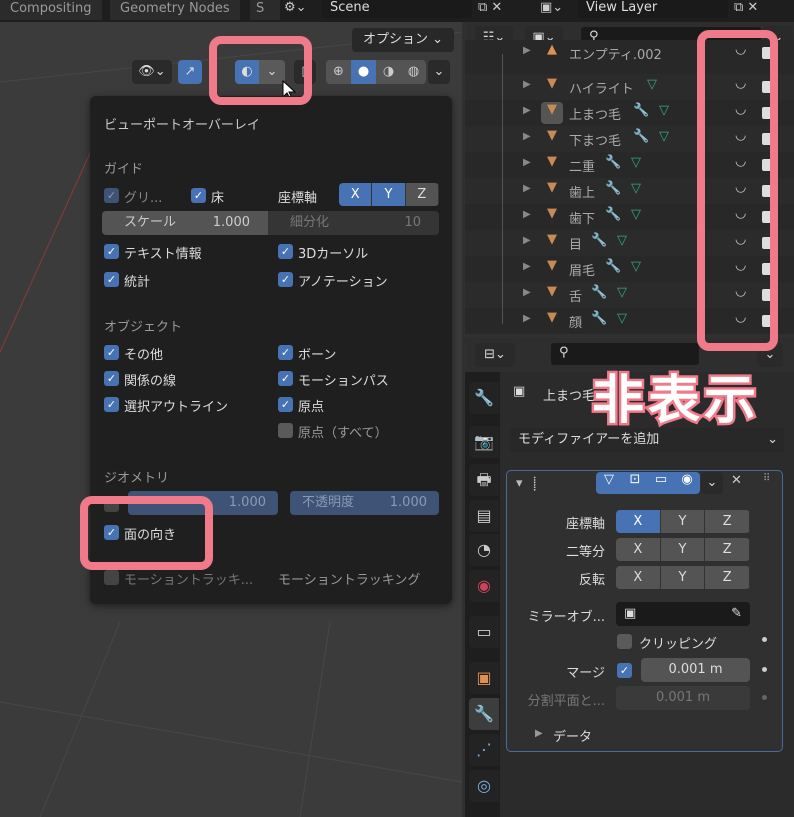  What do you see at coordinates (397, 9) in the screenshot?
I see `scene-field: Scene` at bounding box center [397, 9].